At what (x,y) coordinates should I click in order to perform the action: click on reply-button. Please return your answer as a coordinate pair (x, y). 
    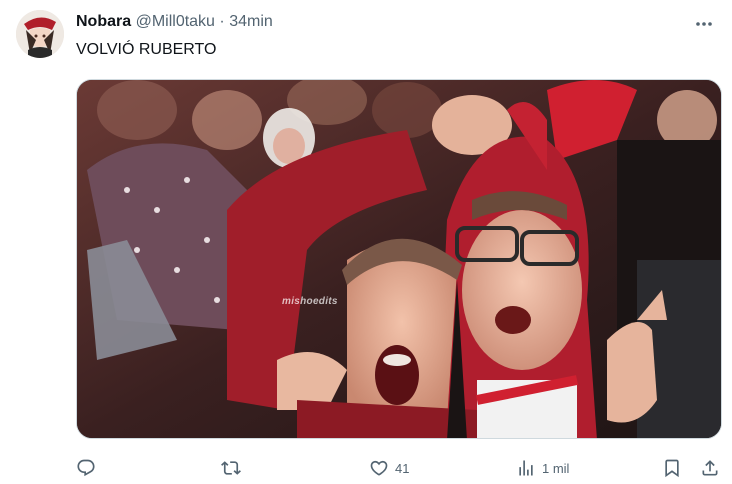
    Looking at the image, I should click on (89, 468).